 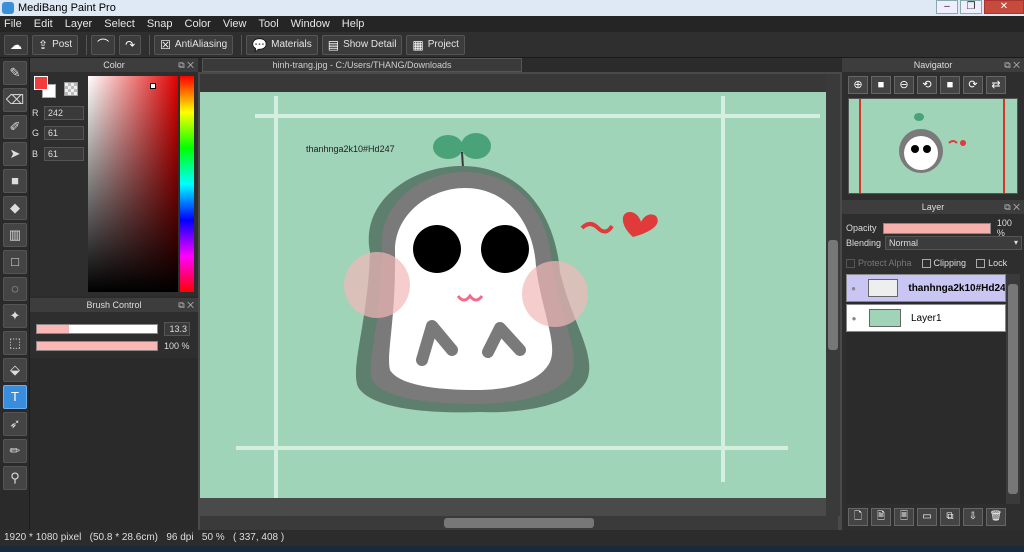 I want to click on materials-button: 💬 Materials, so click(x=282, y=44).